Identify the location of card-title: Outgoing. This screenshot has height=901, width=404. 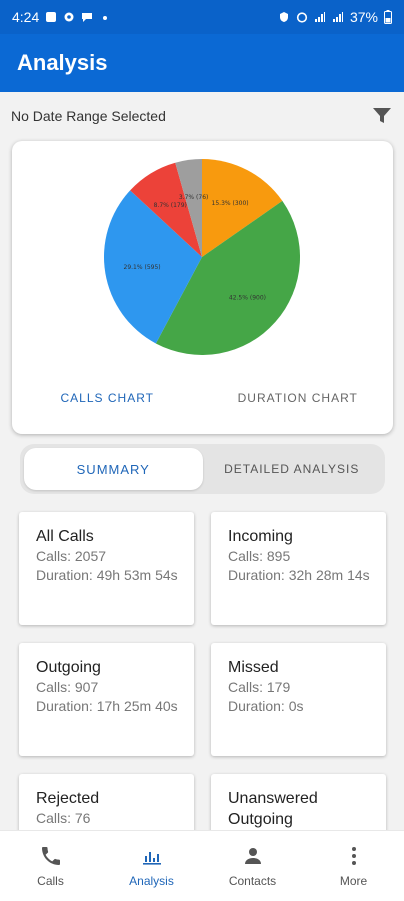
(68, 667).